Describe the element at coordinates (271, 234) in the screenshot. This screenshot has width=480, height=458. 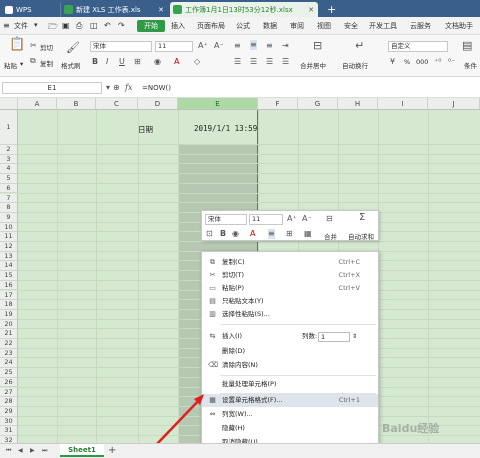
I see `align-icon: ≡` at that location.